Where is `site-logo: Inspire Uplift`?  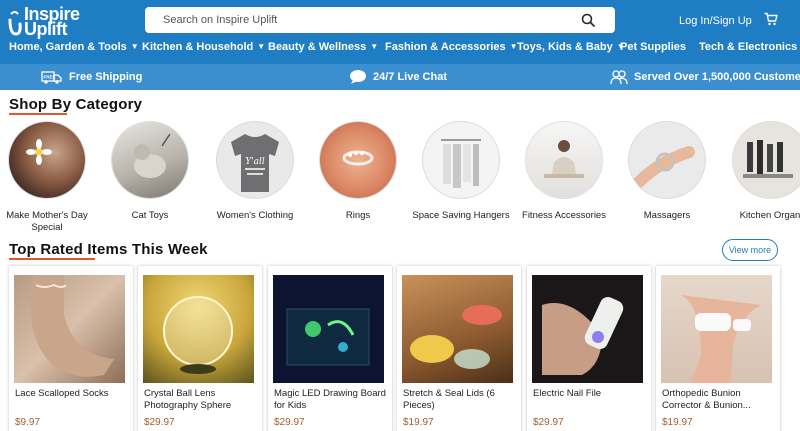
site-logo: Inspire Uplift is located at coordinates (48, 21).